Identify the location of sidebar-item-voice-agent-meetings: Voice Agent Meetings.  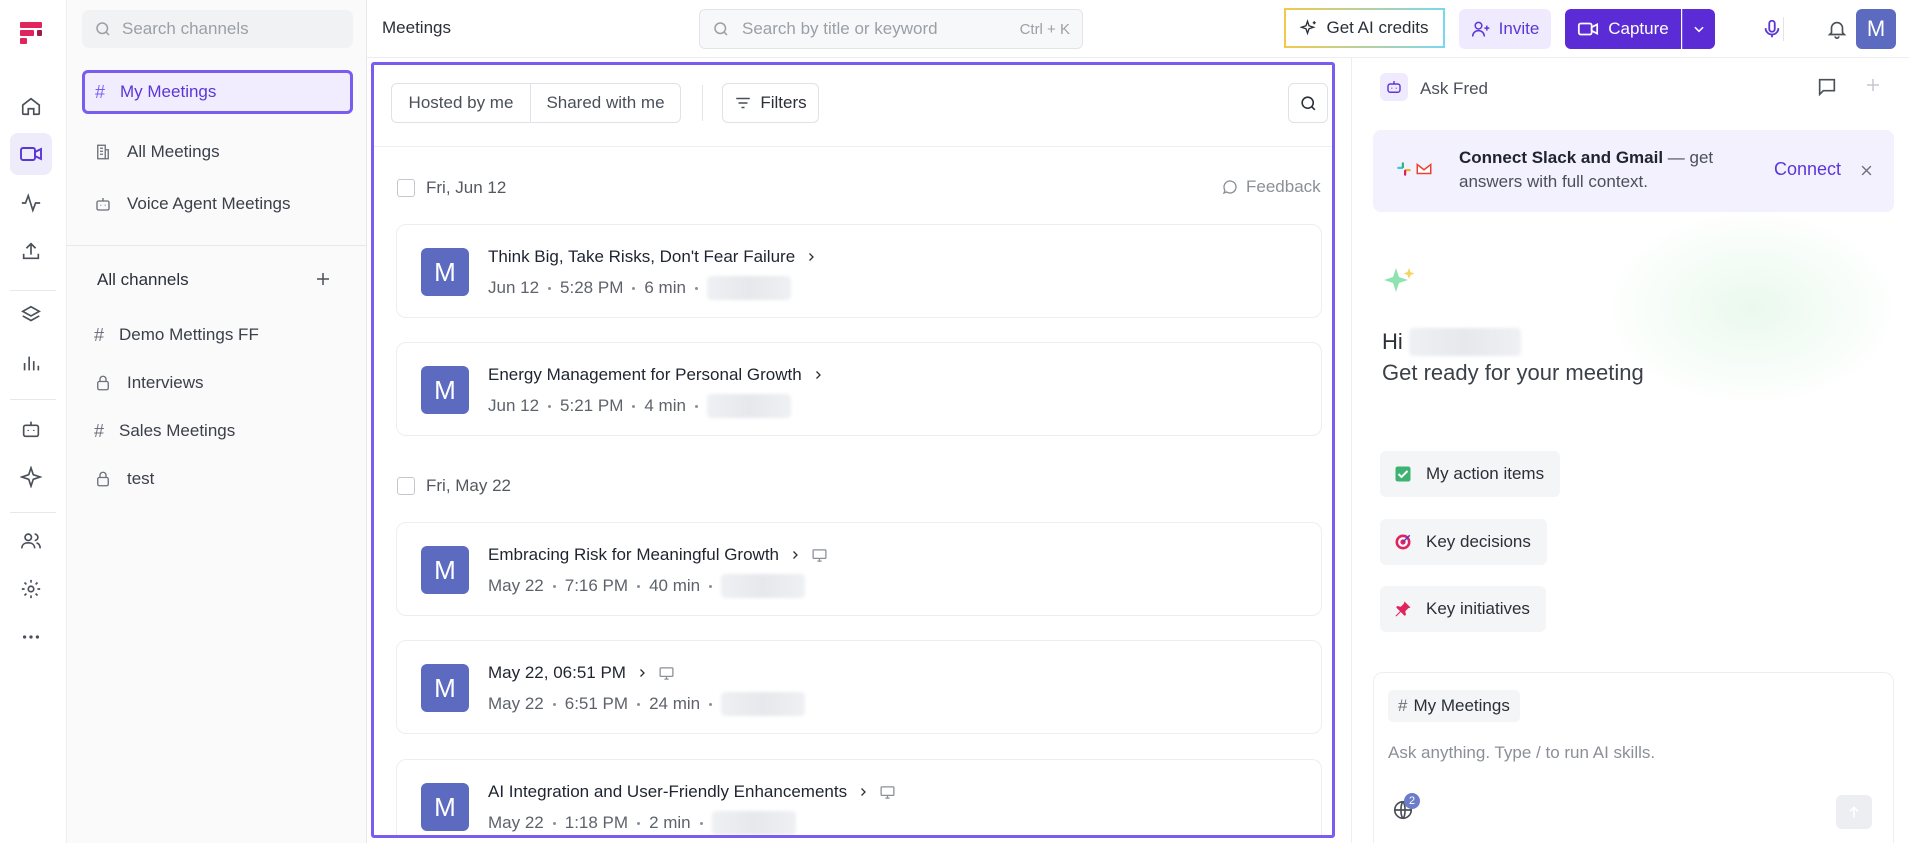
(217, 204).